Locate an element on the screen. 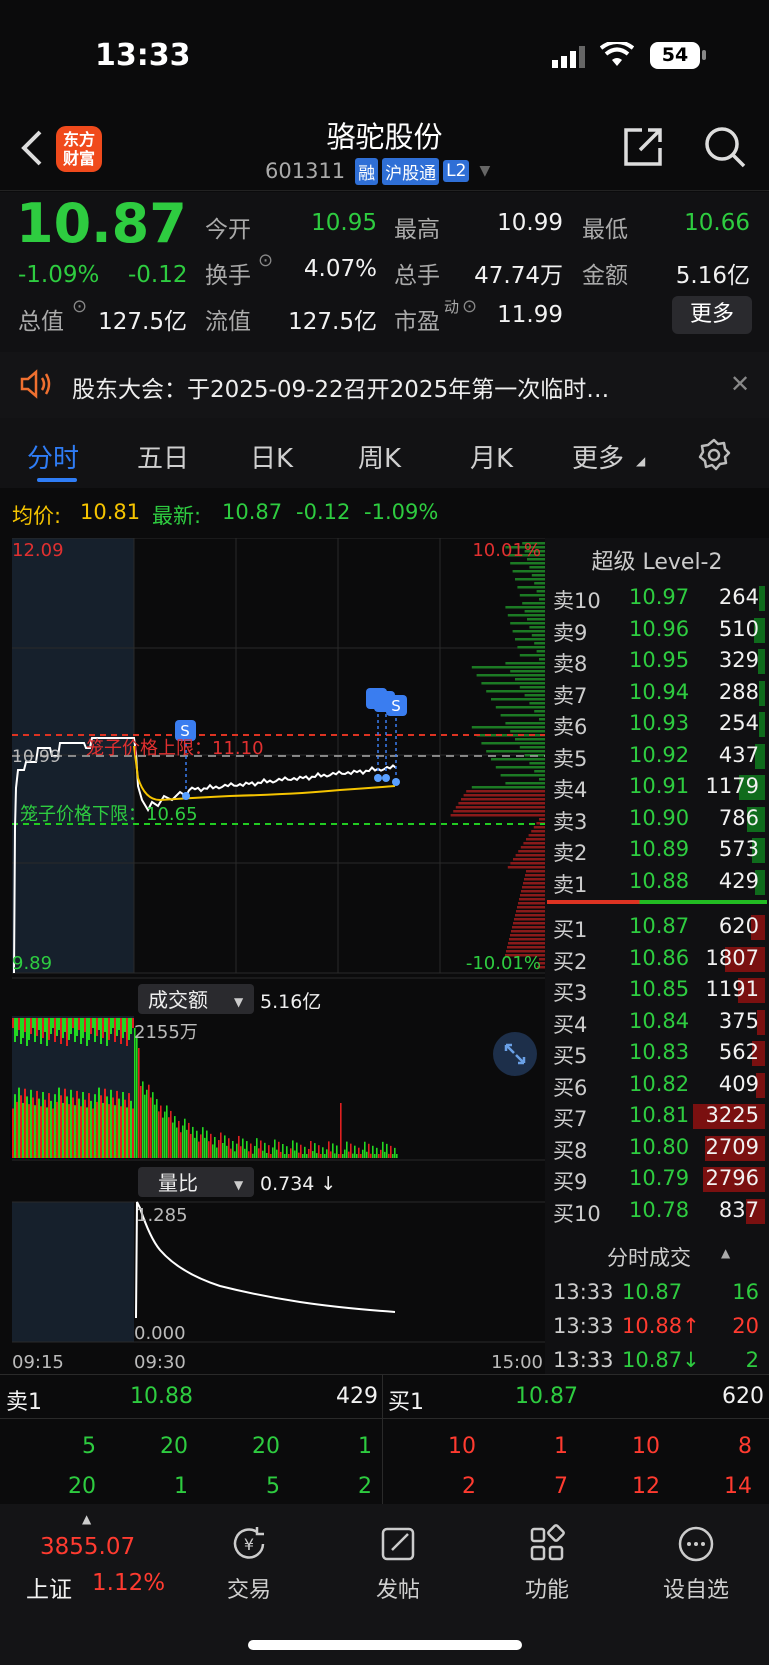 Image resolution: width=769 pixels, height=1665 pixels. apps-grid-icon is located at coordinates (547, 1544).